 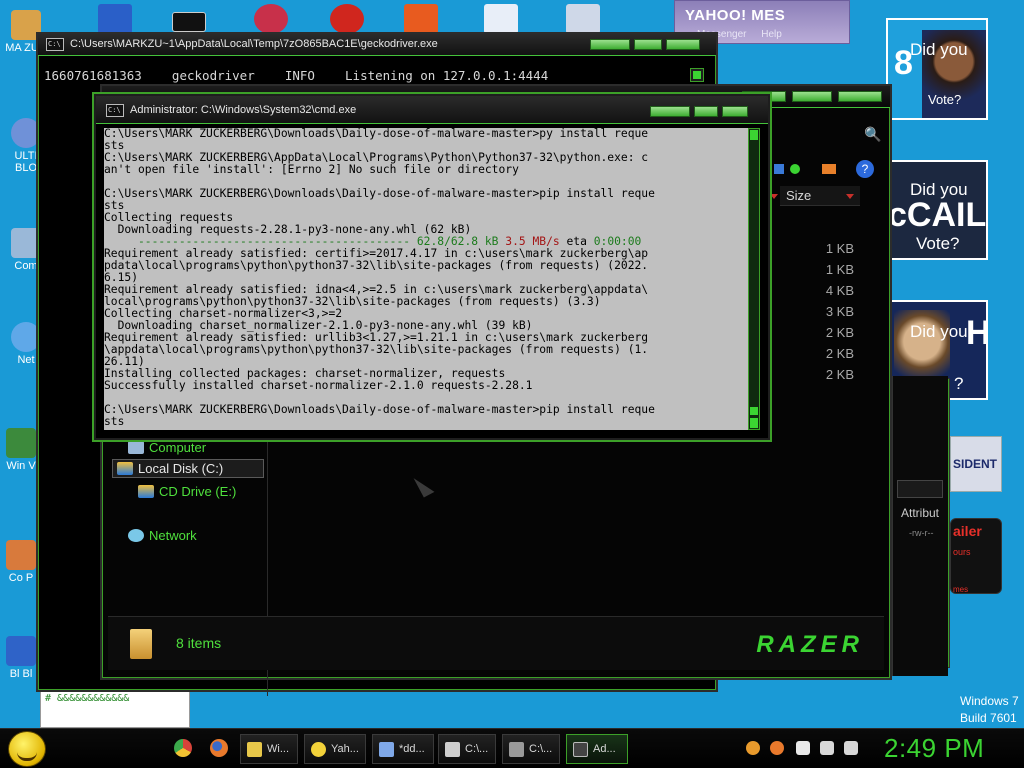 What do you see at coordinates (26, 266) in the screenshot?
I see `desktop-icon-label: Com` at bounding box center [26, 266].